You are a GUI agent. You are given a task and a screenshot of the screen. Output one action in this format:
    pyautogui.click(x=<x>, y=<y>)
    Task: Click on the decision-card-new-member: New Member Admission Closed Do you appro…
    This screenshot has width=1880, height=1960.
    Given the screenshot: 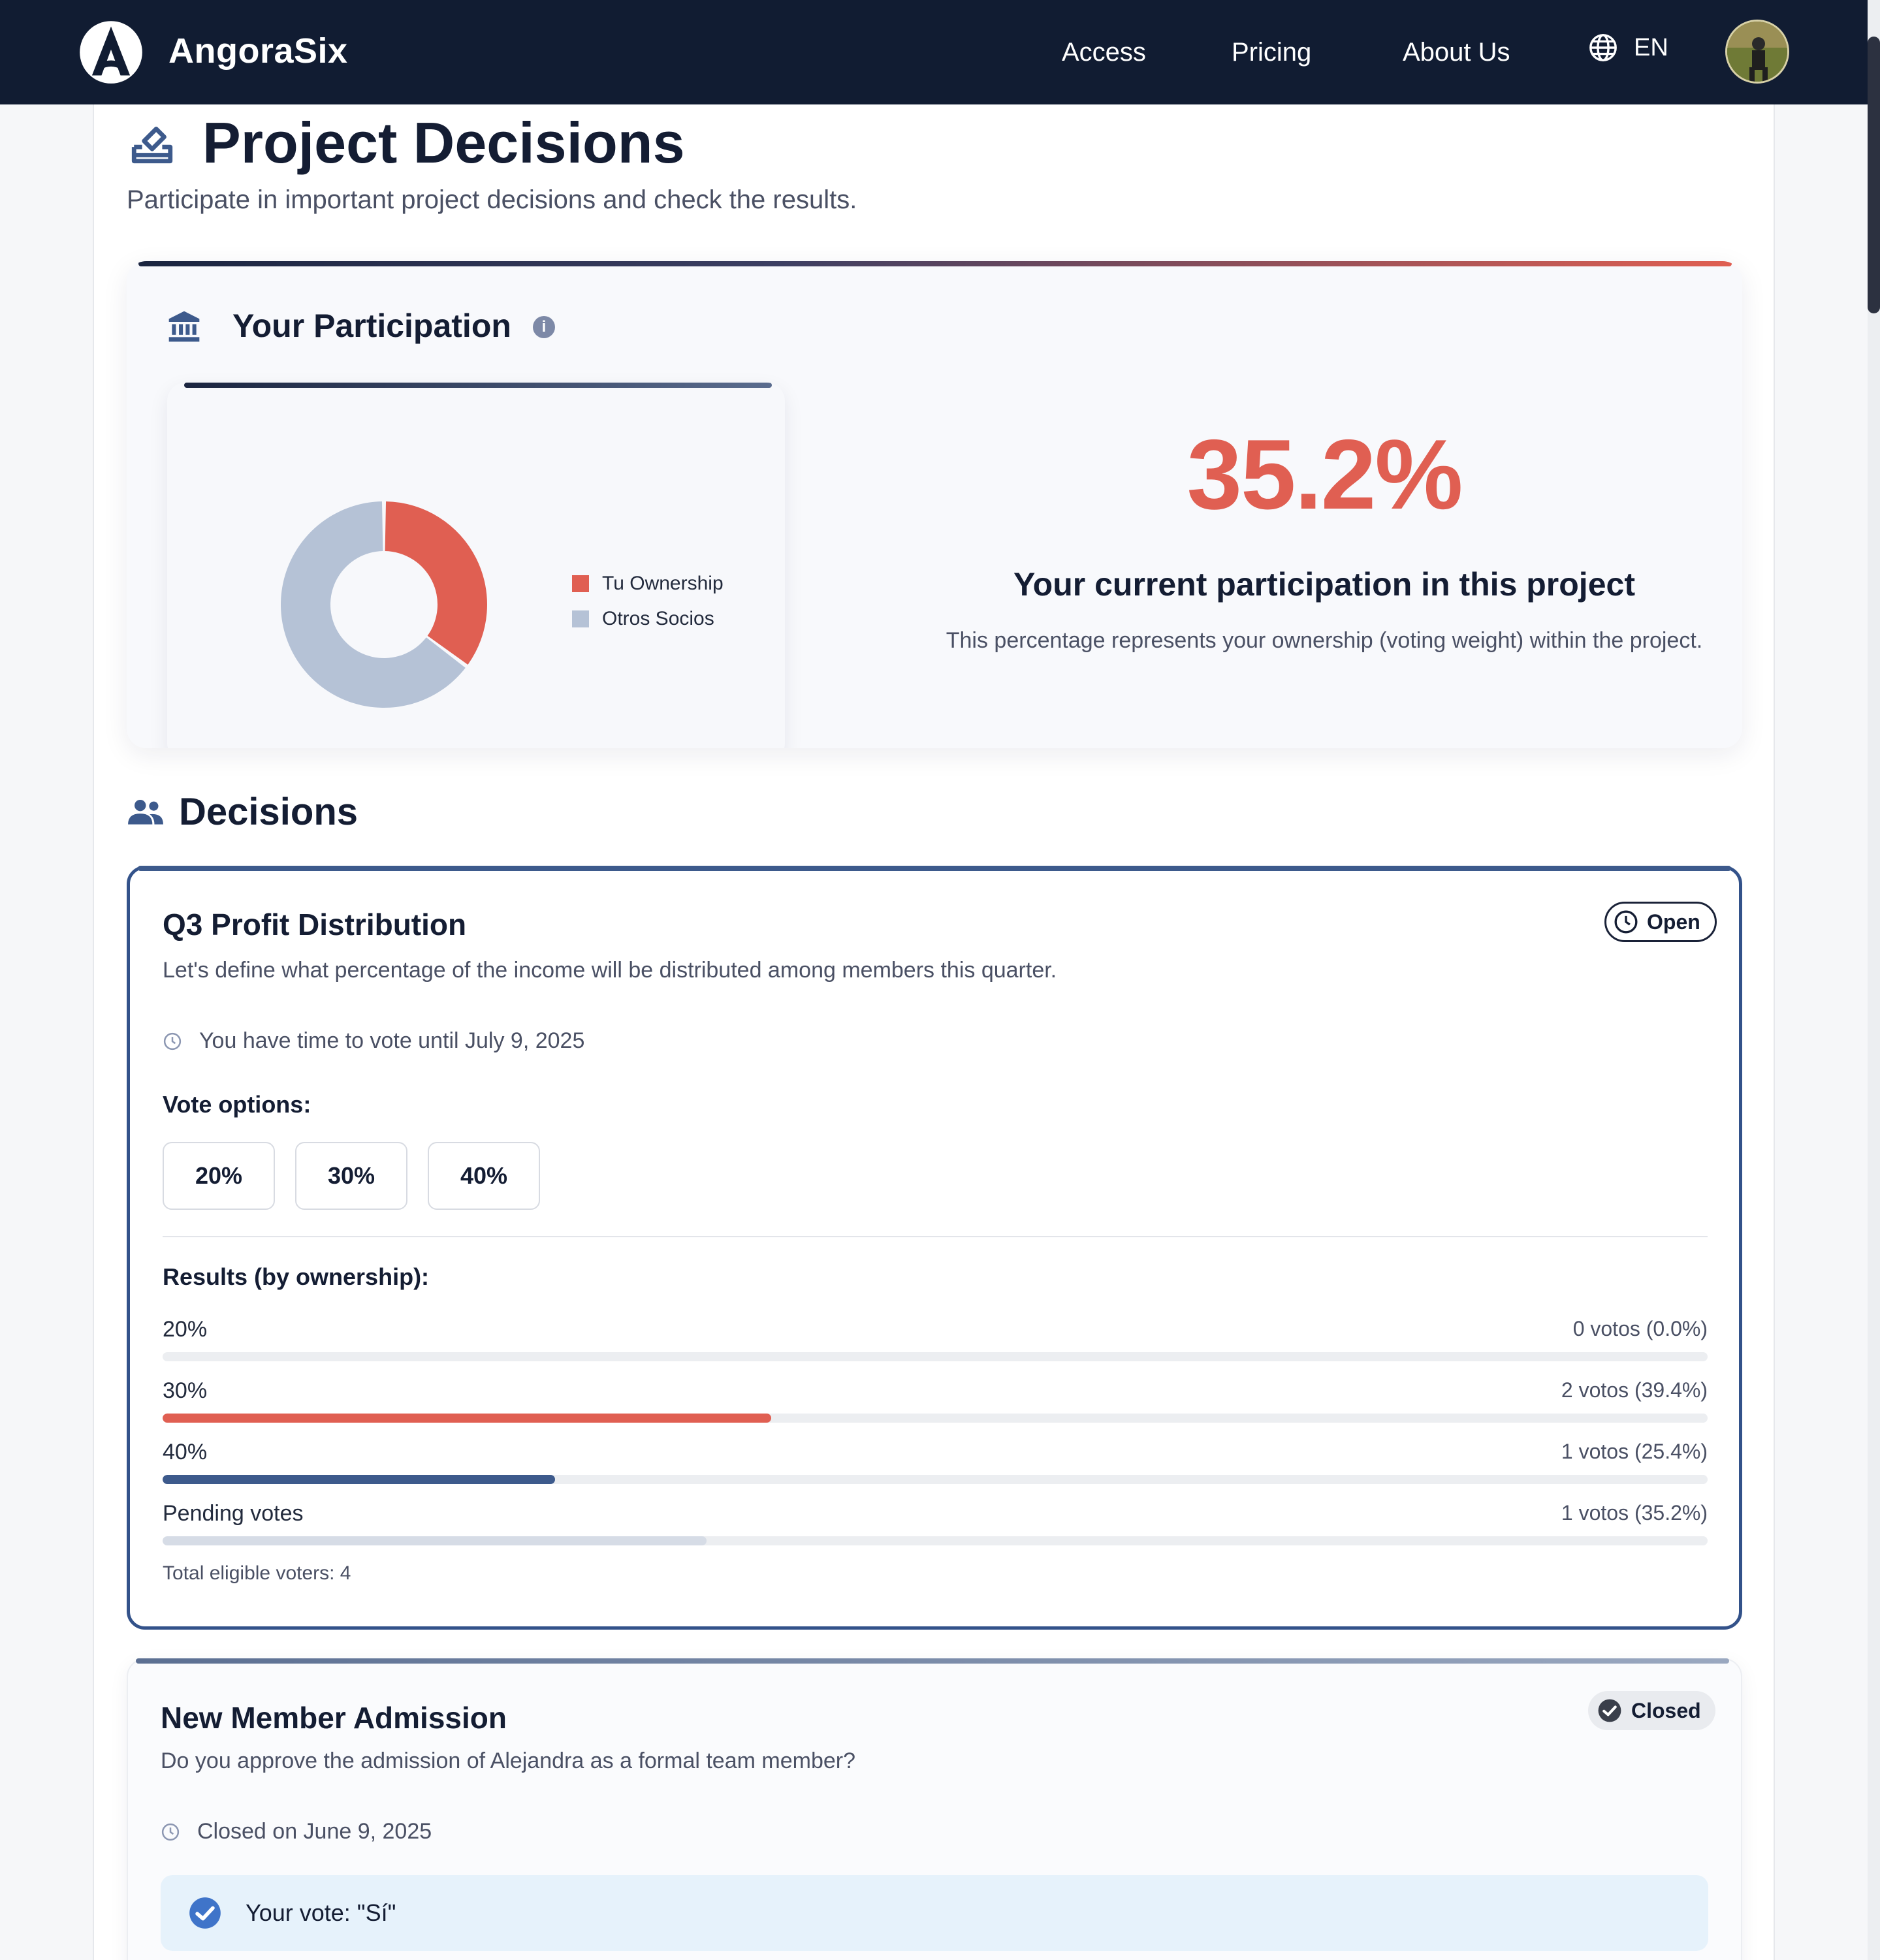 What is the action you would take?
    pyautogui.click(x=935, y=1809)
    